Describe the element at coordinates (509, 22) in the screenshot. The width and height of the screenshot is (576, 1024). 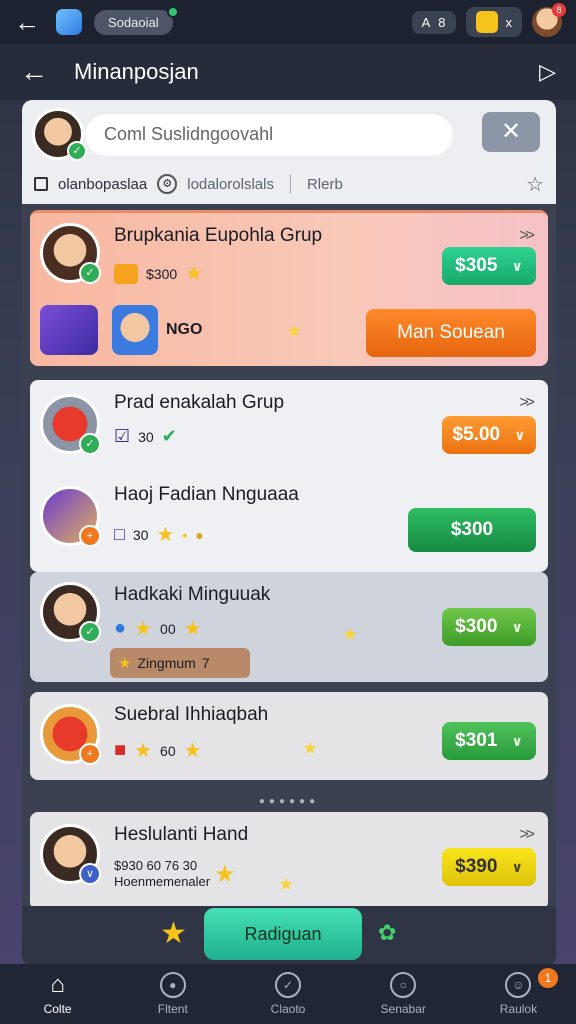
I see `coin-count: x` at that location.